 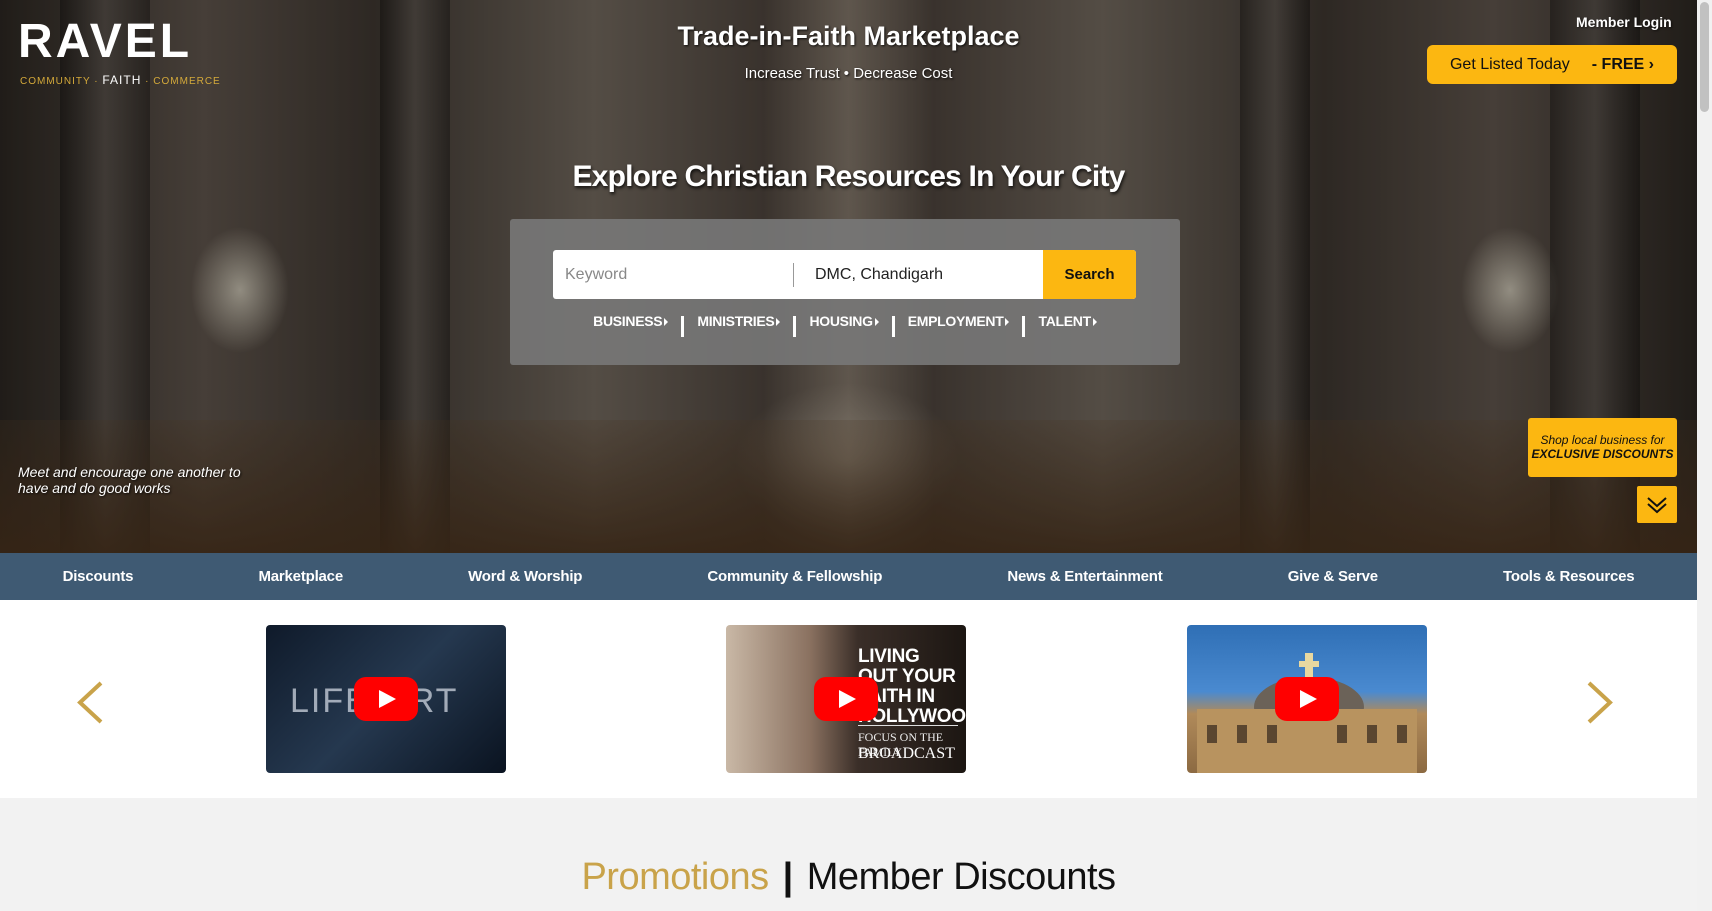 What do you see at coordinates (794, 576) in the screenshot?
I see `nav-community-fellowship: Community & Fellowship` at bounding box center [794, 576].